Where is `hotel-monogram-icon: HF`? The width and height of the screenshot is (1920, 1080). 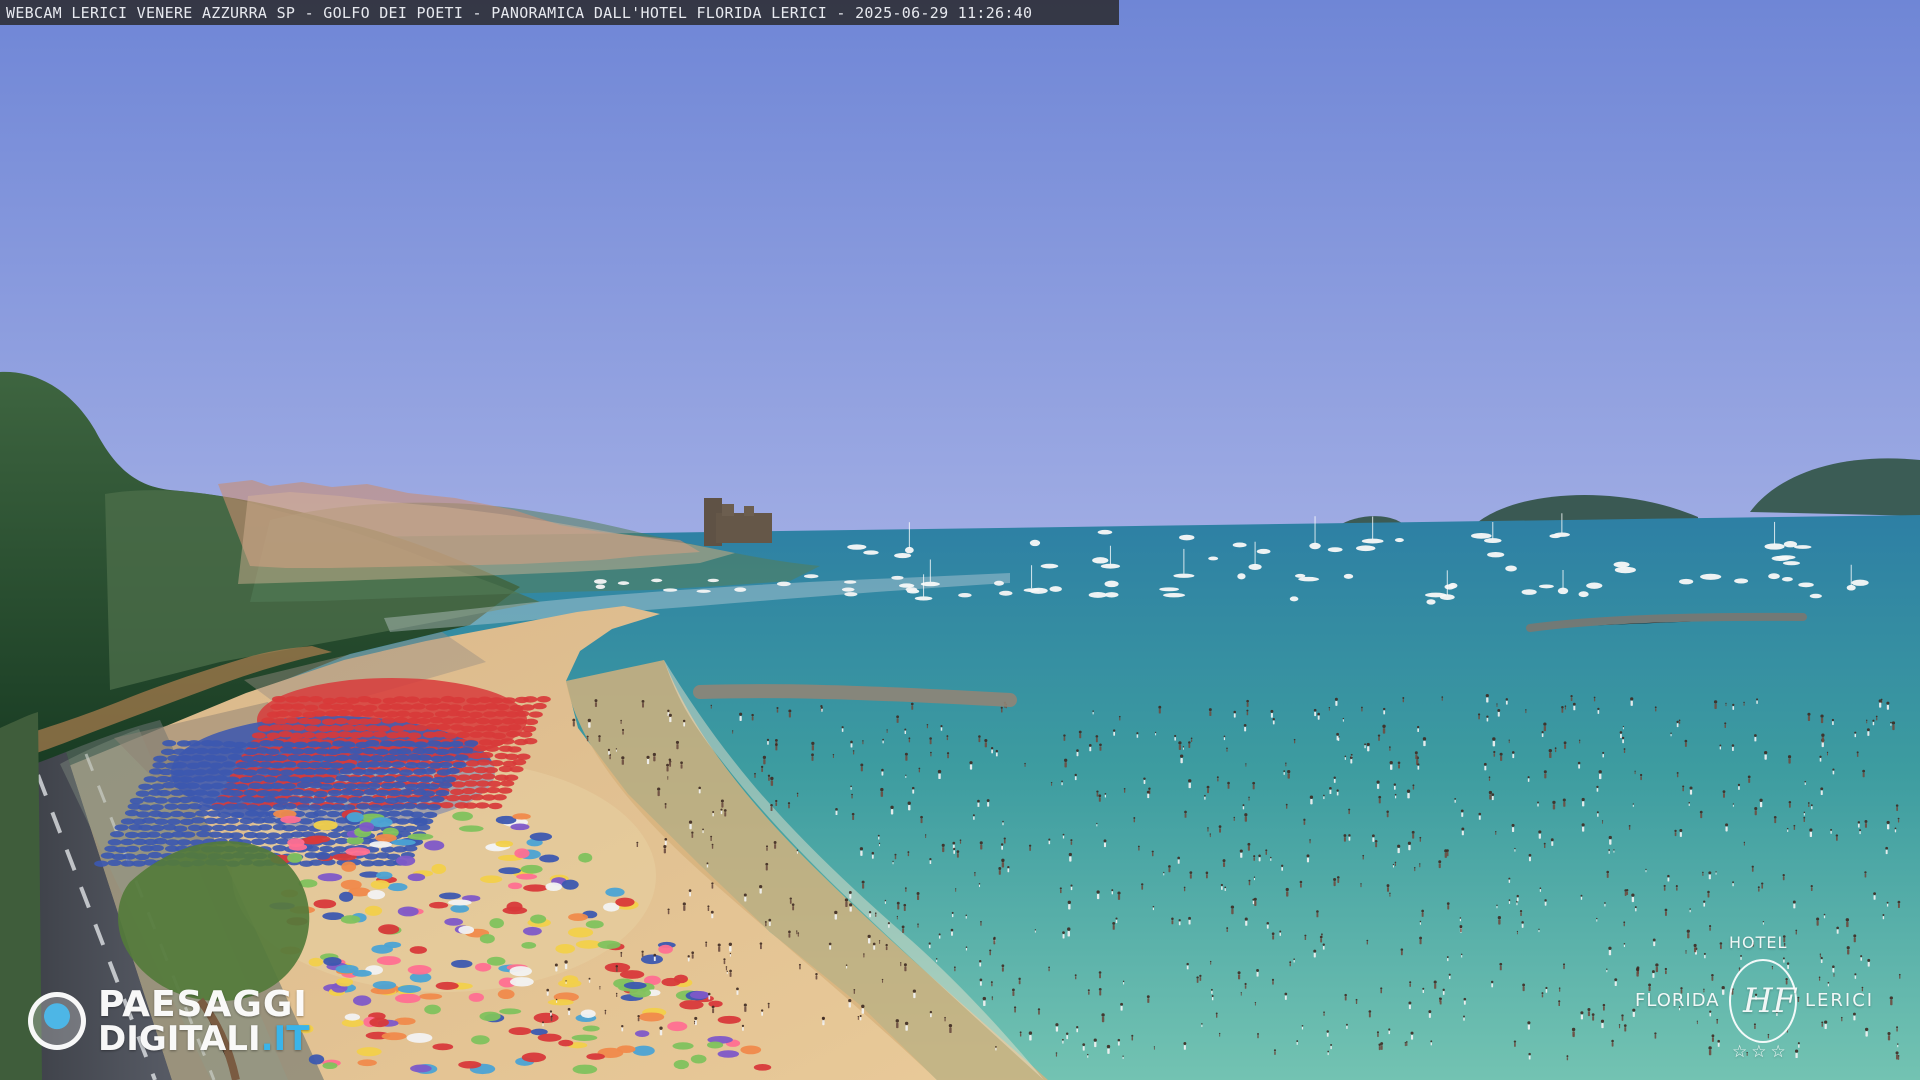
hotel-monogram-icon: HF is located at coordinates (1763, 1001).